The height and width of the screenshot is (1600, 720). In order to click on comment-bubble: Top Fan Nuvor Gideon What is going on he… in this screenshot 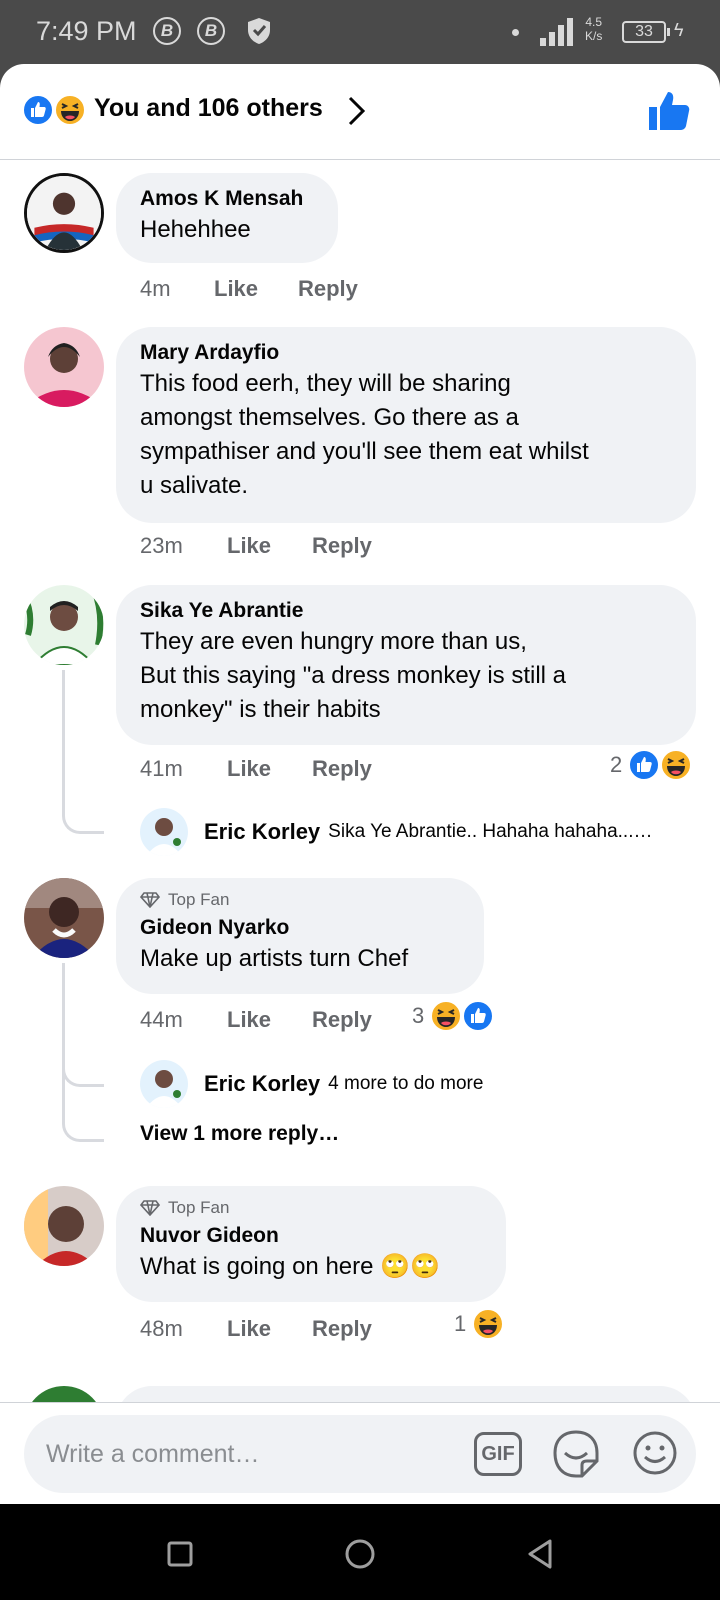, I will do `click(311, 1244)`.